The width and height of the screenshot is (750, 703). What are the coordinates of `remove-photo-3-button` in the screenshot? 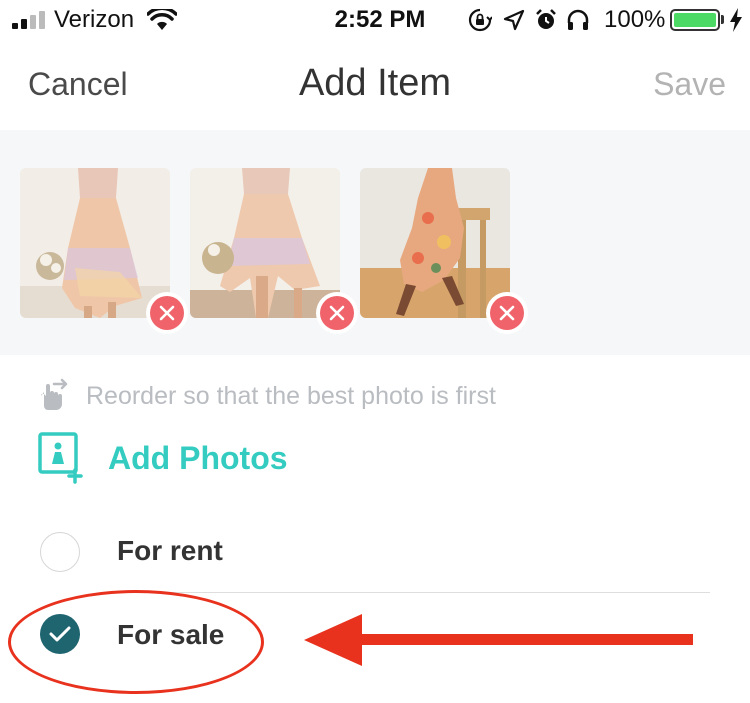 It's located at (507, 313).